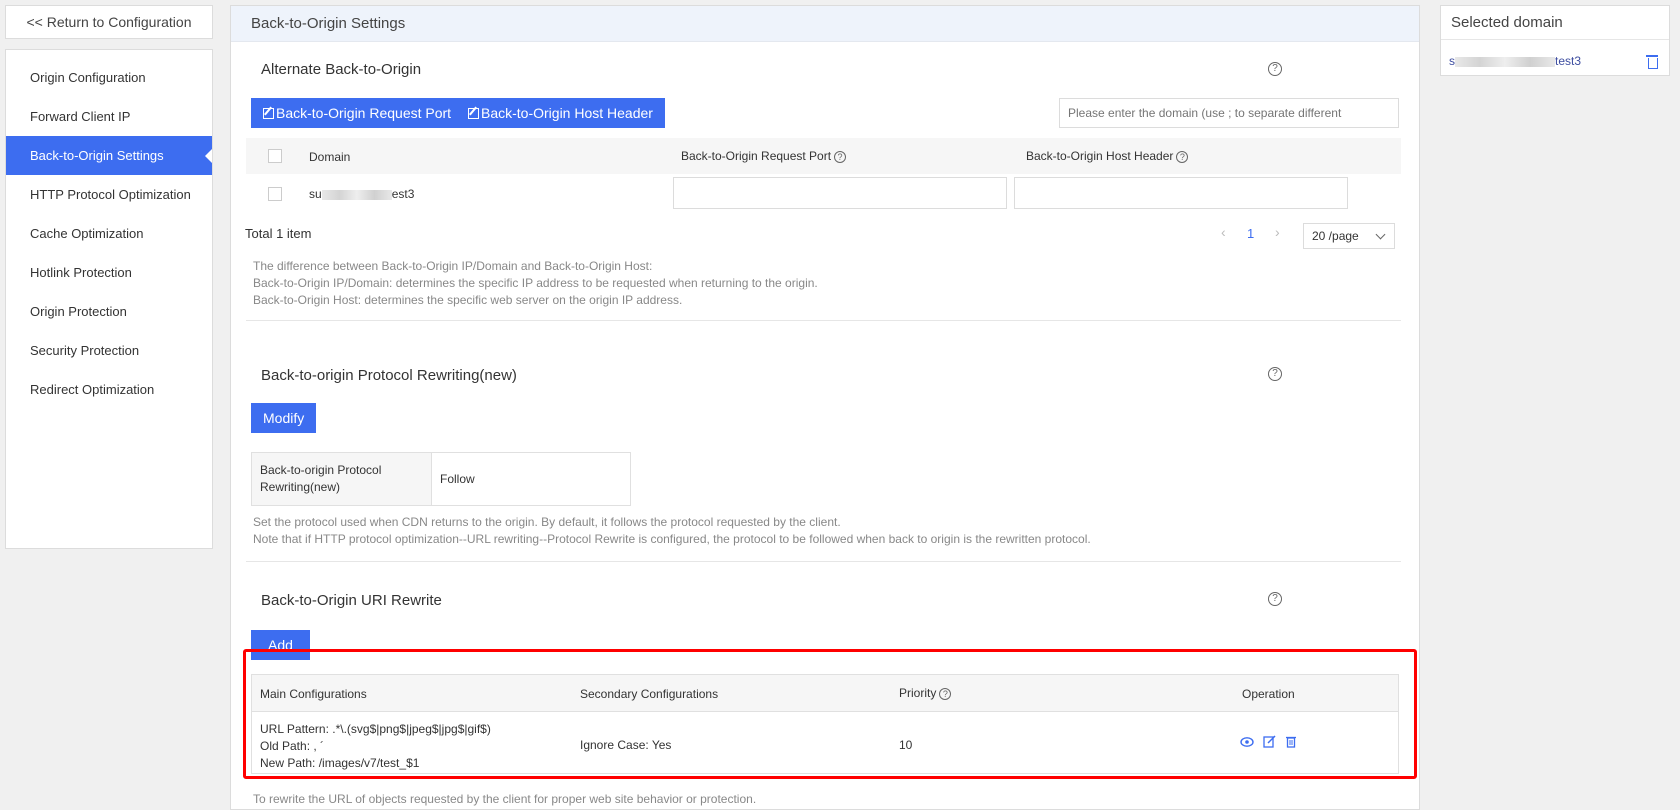  What do you see at coordinates (825, 693) in the screenshot?
I see `uri-rewrite-table-header` at bounding box center [825, 693].